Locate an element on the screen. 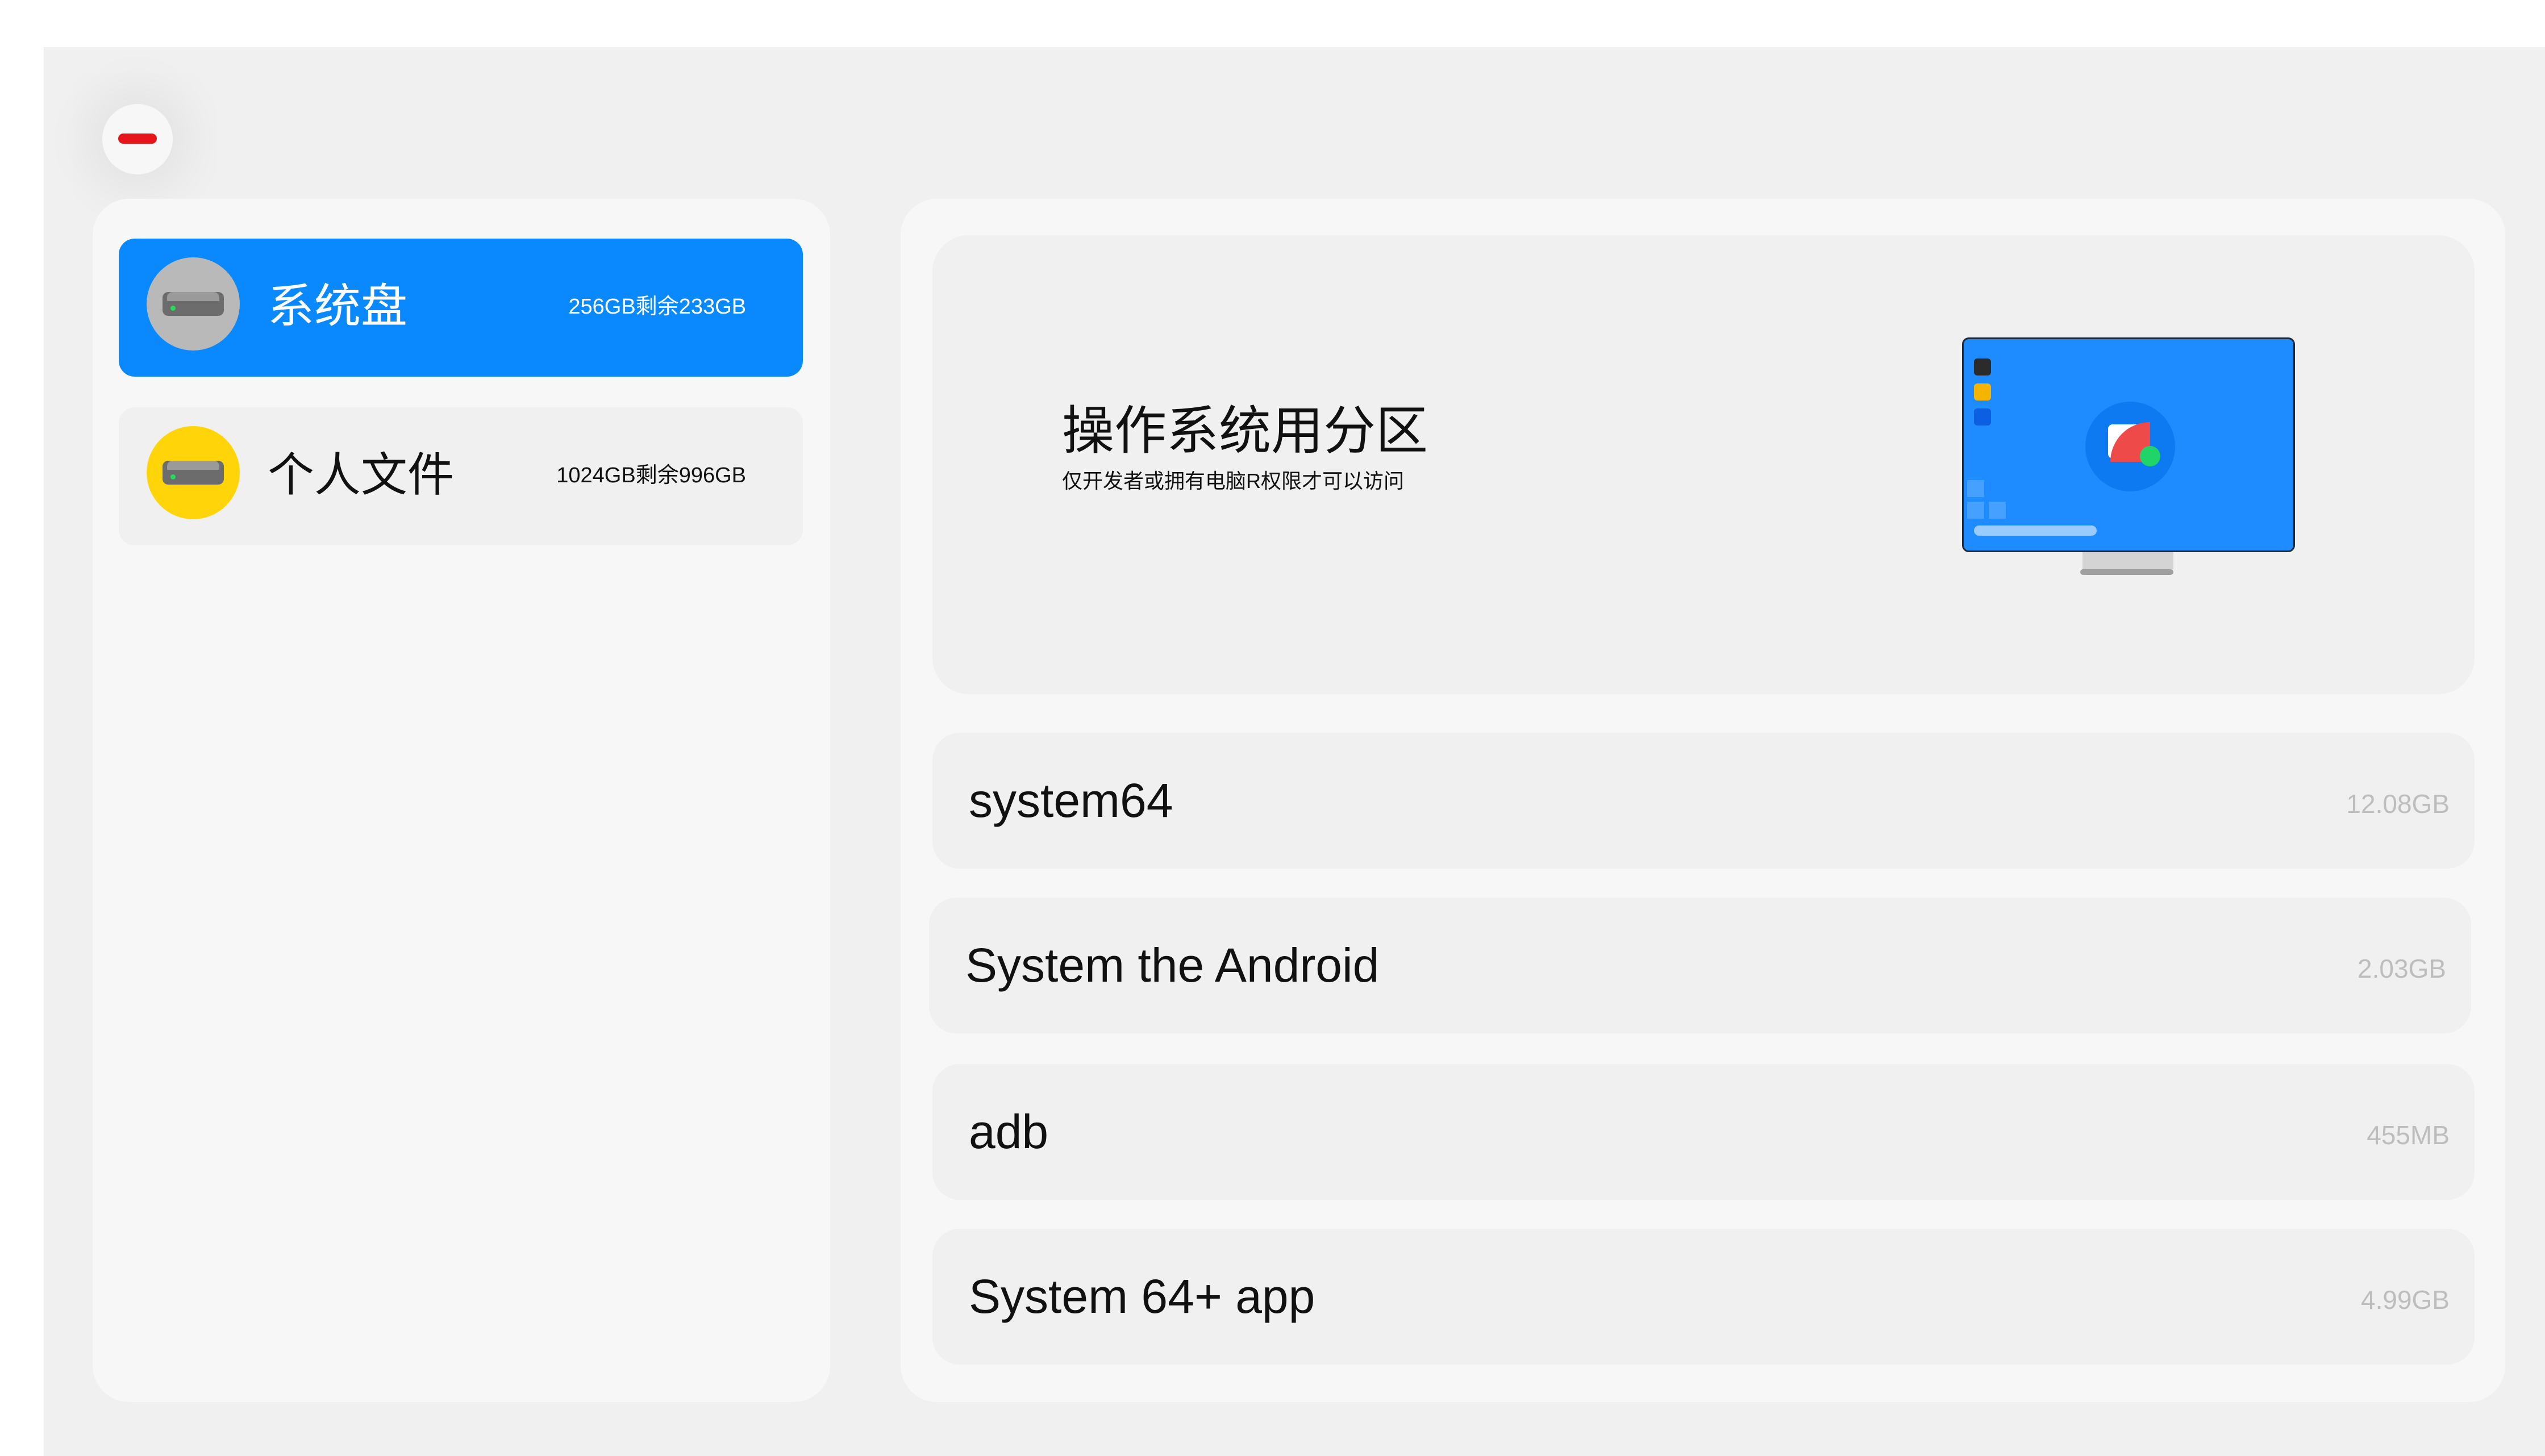 The height and width of the screenshot is (1456, 2545). disk-capacity: 256GB剩余233GB is located at coordinates (657, 307).